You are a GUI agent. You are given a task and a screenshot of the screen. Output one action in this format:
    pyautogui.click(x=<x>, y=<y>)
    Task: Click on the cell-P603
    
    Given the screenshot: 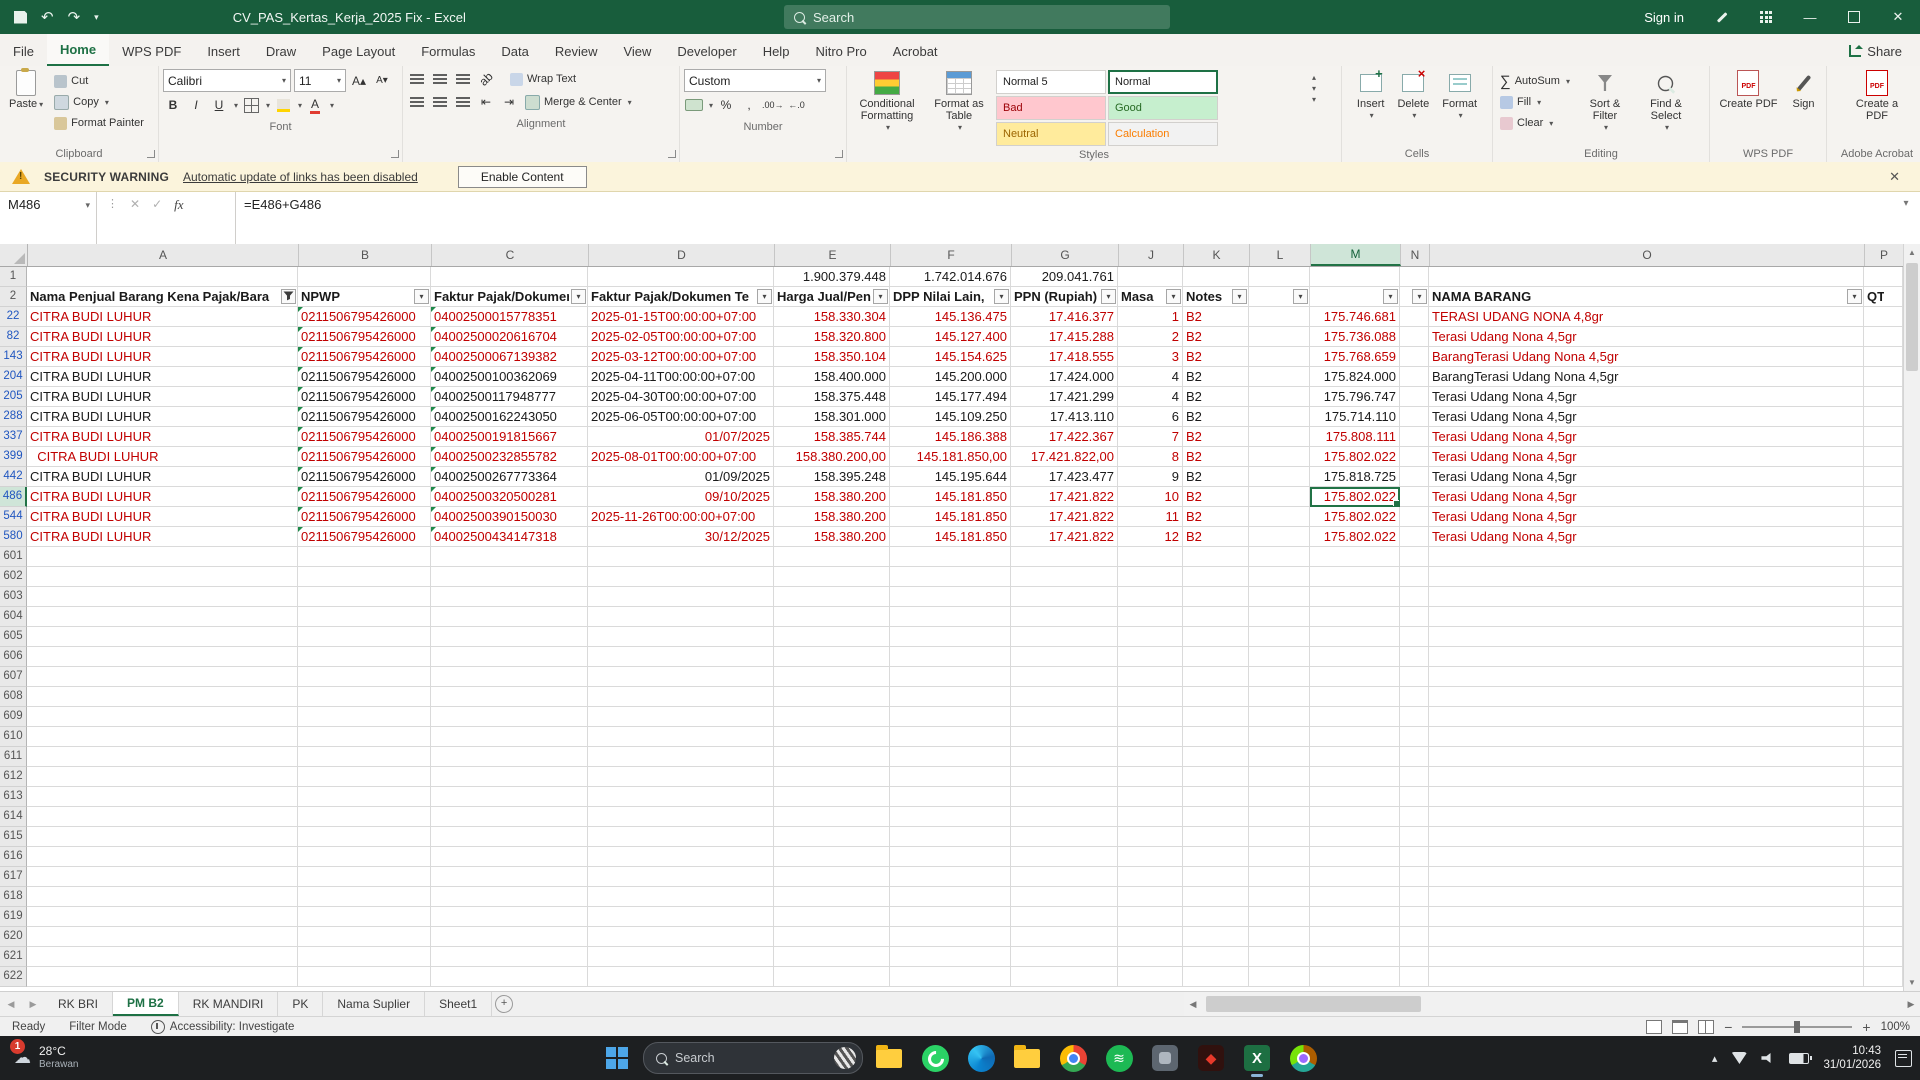 What is the action you would take?
    pyautogui.click(x=1883, y=597)
    